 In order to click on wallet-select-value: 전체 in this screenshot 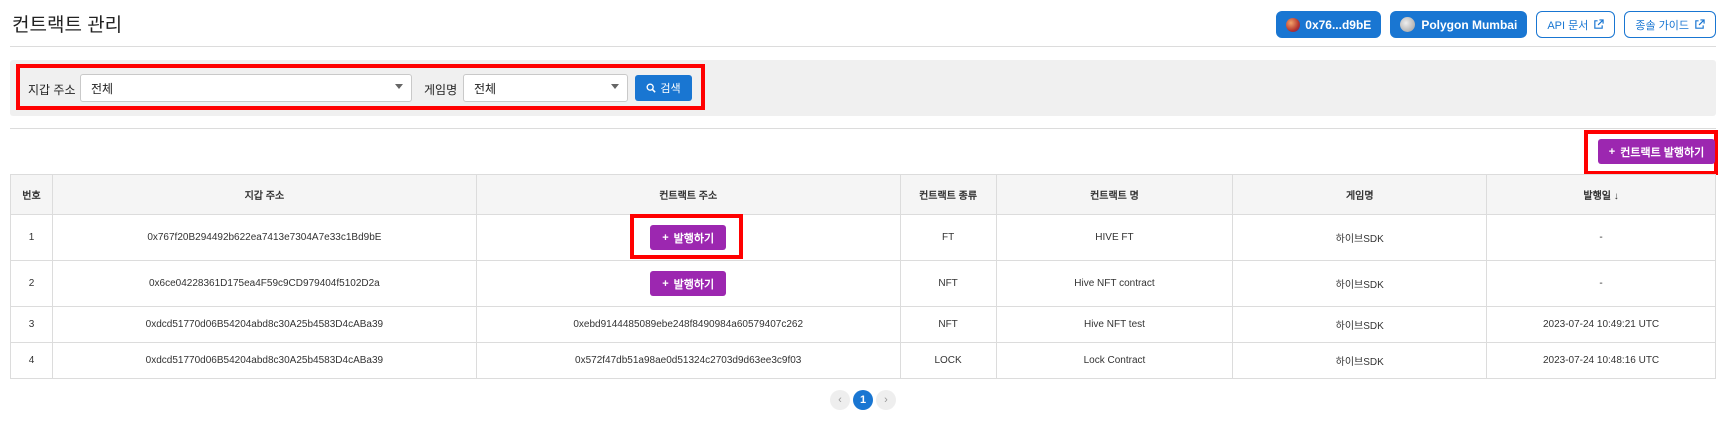, I will do `click(102, 88)`.